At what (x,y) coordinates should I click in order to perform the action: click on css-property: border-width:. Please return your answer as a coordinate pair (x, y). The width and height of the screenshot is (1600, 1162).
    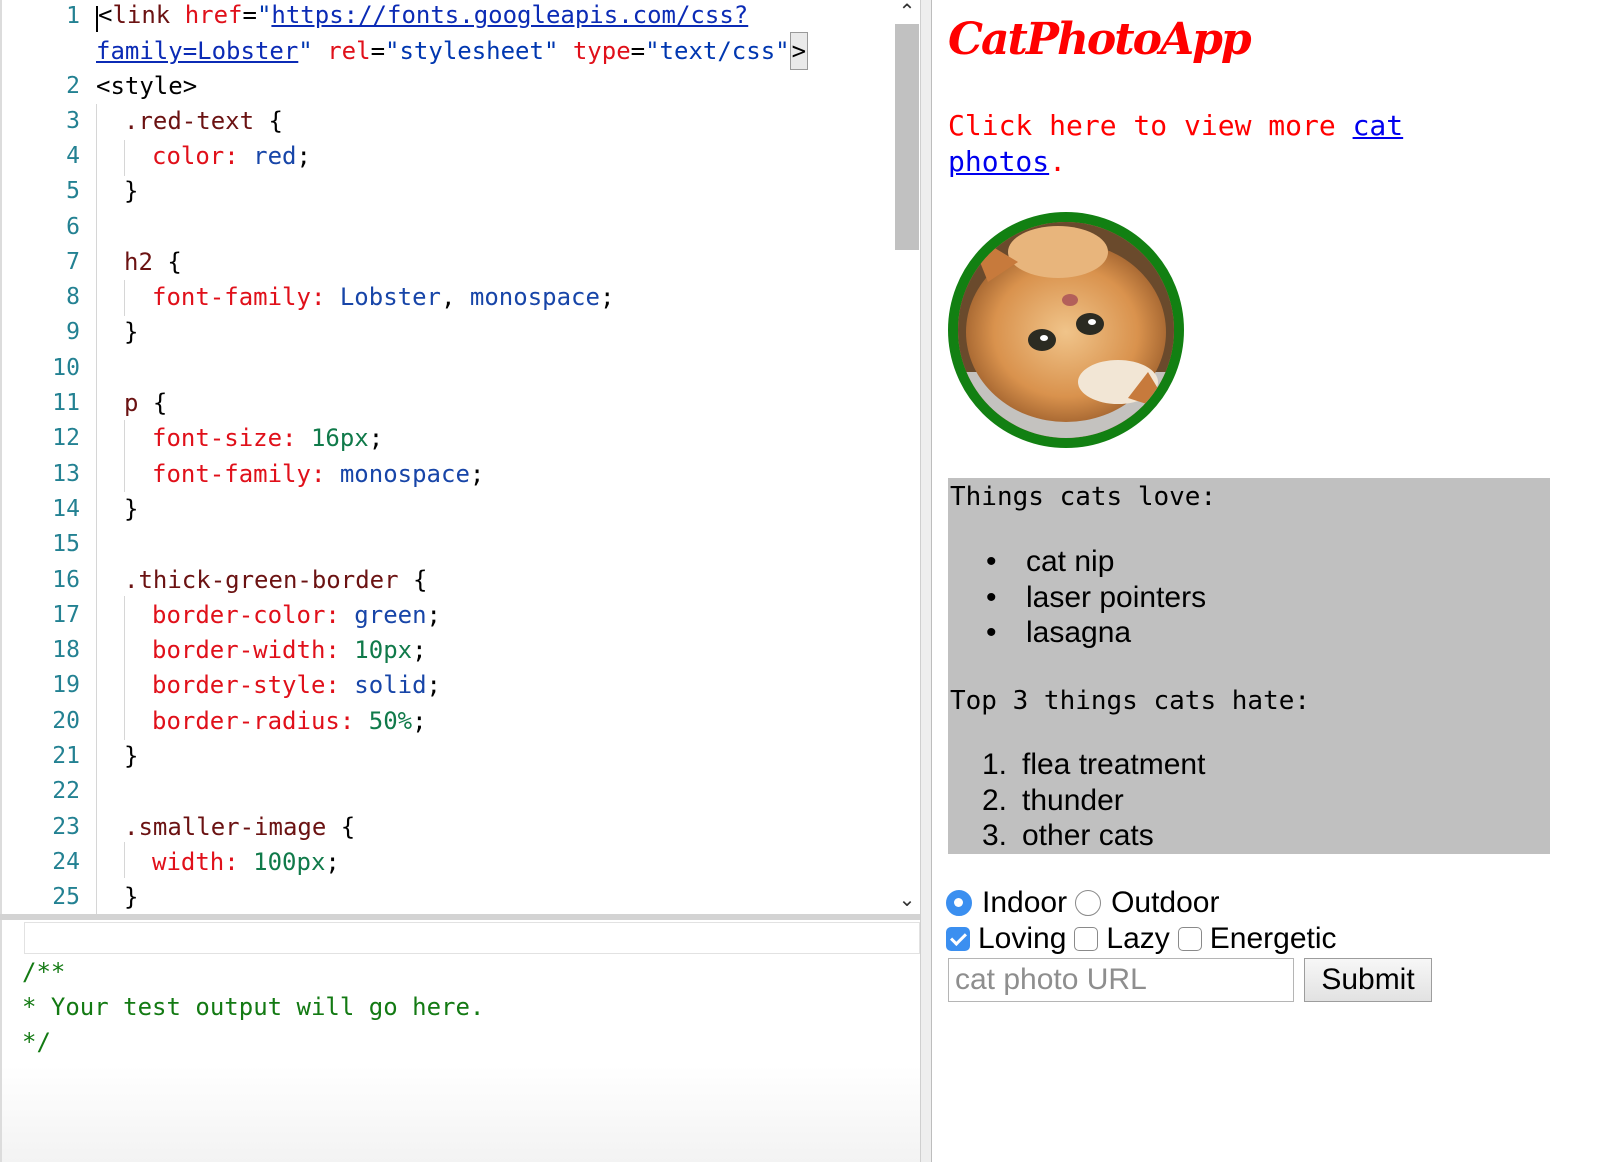
    Looking at the image, I should click on (246, 650).